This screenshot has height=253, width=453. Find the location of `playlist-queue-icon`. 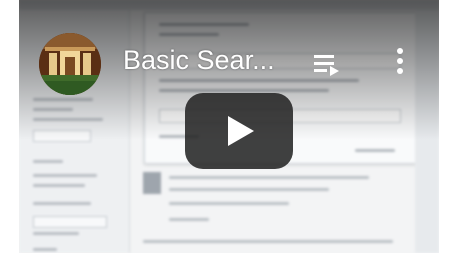

playlist-queue-icon is located at coordinates (327, 65).